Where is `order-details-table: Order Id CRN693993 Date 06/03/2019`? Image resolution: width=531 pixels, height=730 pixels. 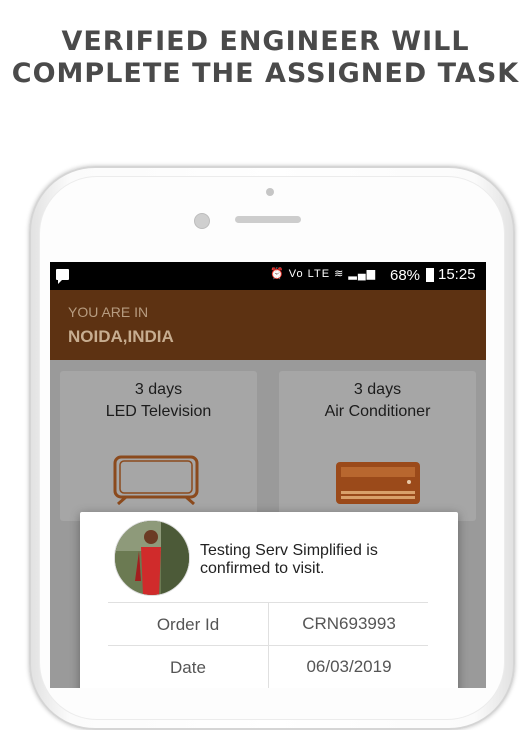 order-details-table: Order Id CRN693993 Date 06/03/2019 is located at coordinates (268, 645).